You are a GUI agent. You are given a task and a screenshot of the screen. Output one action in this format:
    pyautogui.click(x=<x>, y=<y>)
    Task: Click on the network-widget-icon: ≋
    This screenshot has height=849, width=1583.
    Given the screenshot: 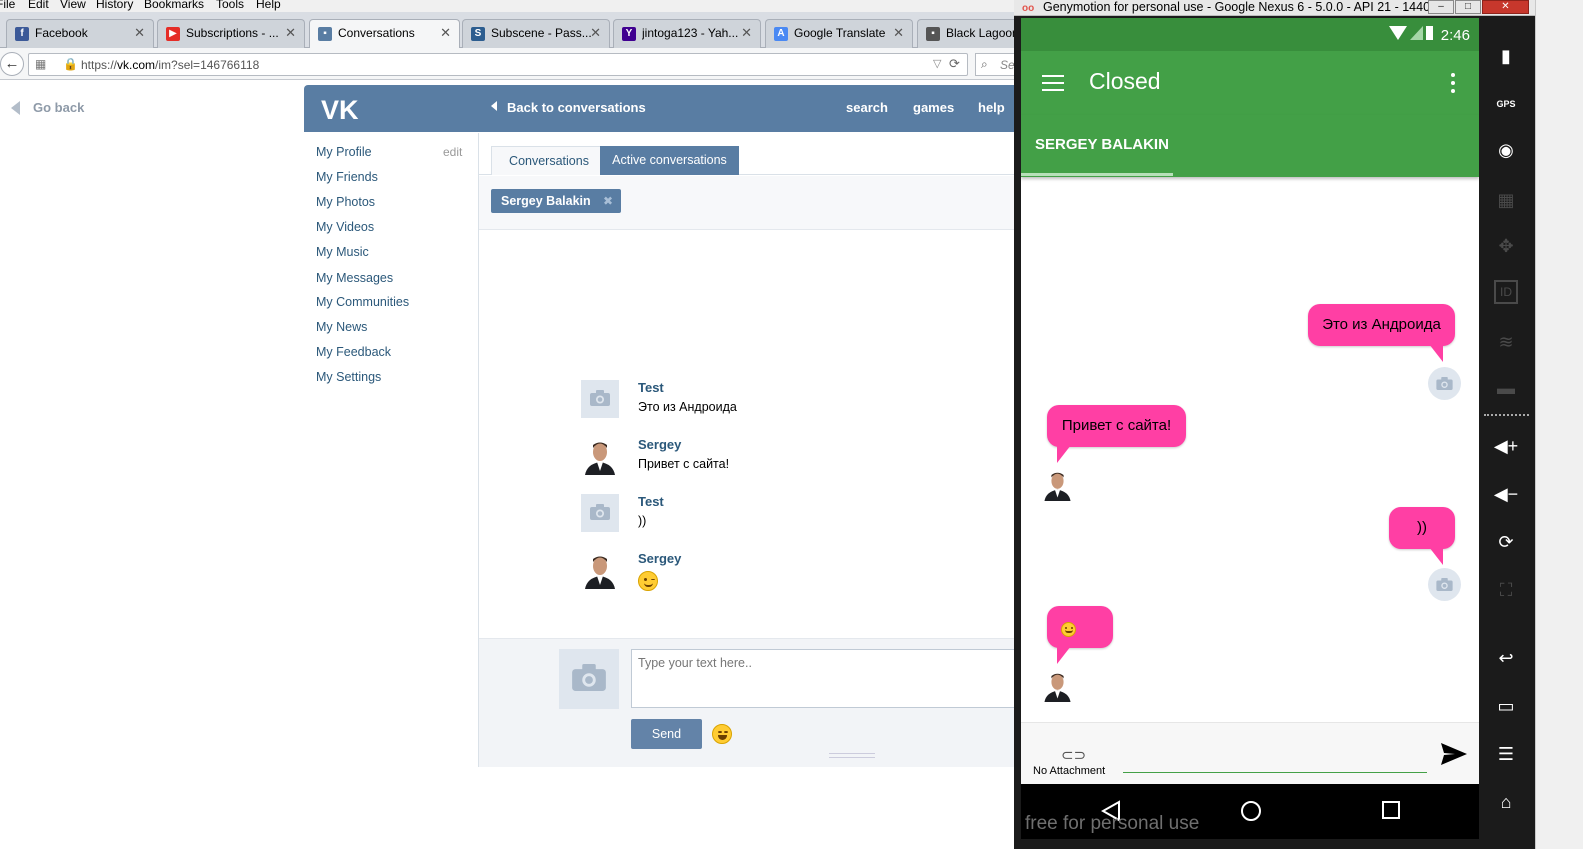 What is the action you would take?
    pyautogui.click(x=1506, y=342)
    